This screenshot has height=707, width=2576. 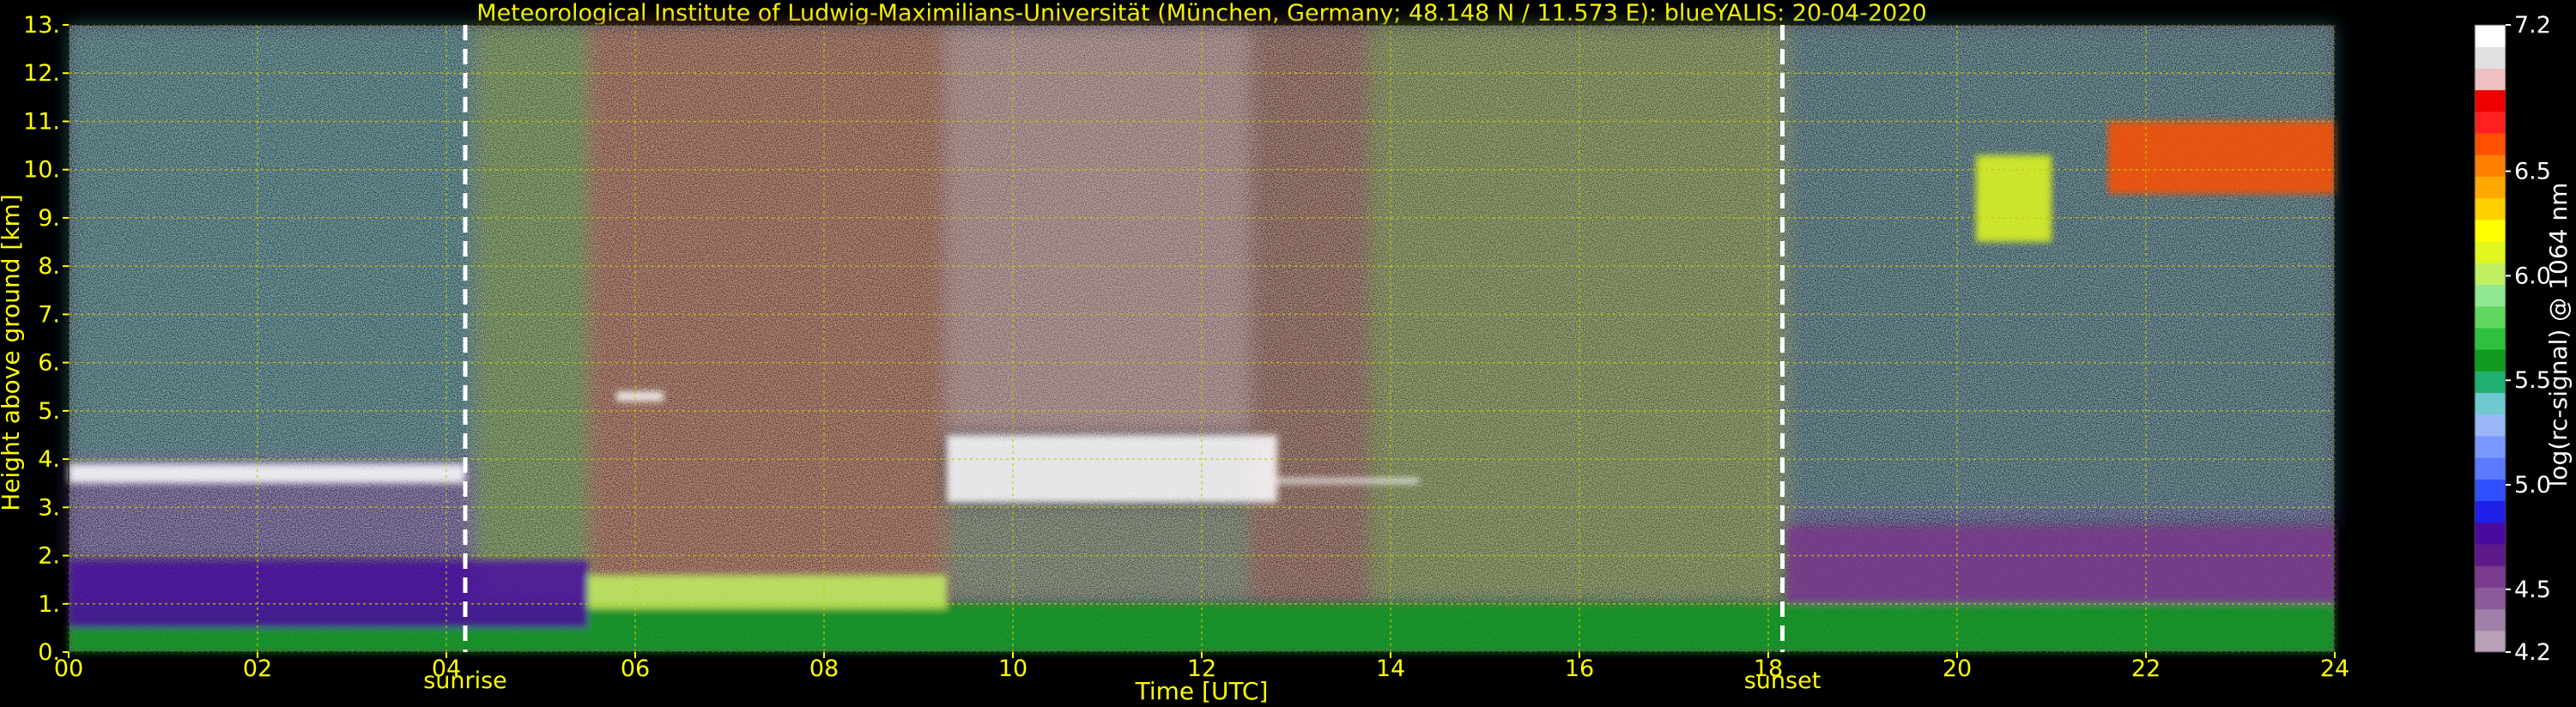 I want to click on colorbar-label: log(rc-signal) @ 1064 nm, so click(x=2558, y=335).